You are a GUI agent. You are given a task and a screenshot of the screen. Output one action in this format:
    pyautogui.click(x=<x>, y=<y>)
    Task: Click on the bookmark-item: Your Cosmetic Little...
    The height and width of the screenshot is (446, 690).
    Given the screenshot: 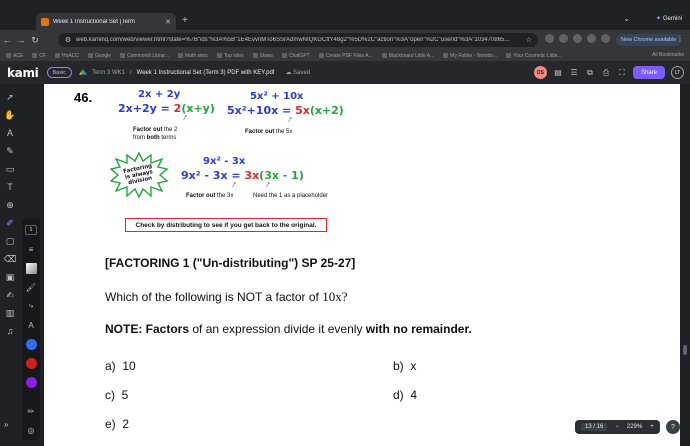 What is the action you would take?
    pyautogui.click(x=534, y=56)
    